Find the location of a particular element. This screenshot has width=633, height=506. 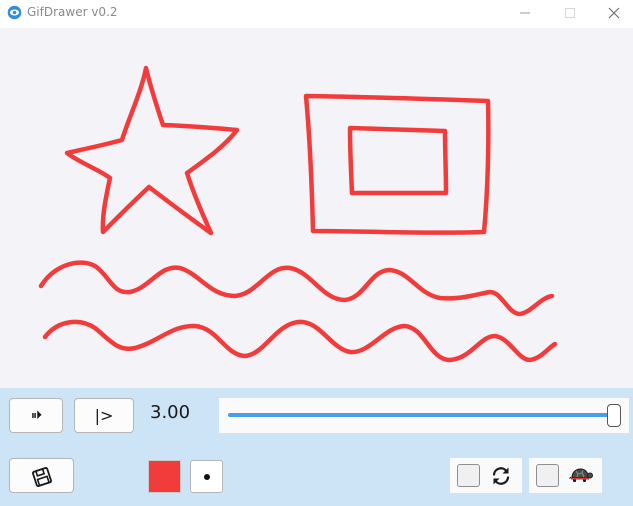

brush-size-button is located at coordinates (206, 476).